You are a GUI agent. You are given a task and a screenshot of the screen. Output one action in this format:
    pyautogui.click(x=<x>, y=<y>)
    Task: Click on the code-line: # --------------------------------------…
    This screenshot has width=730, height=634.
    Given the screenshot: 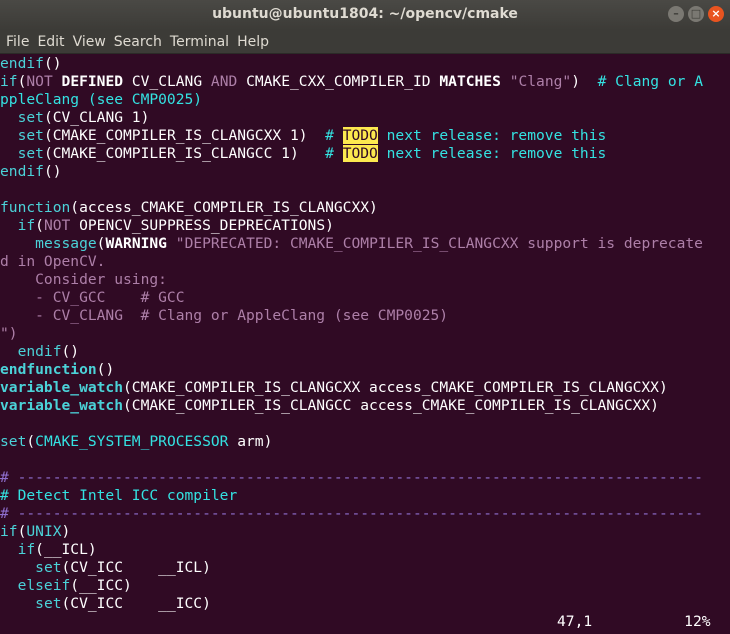 What is the action you would take?
    pyautogui.click(x=365, y=514)
    